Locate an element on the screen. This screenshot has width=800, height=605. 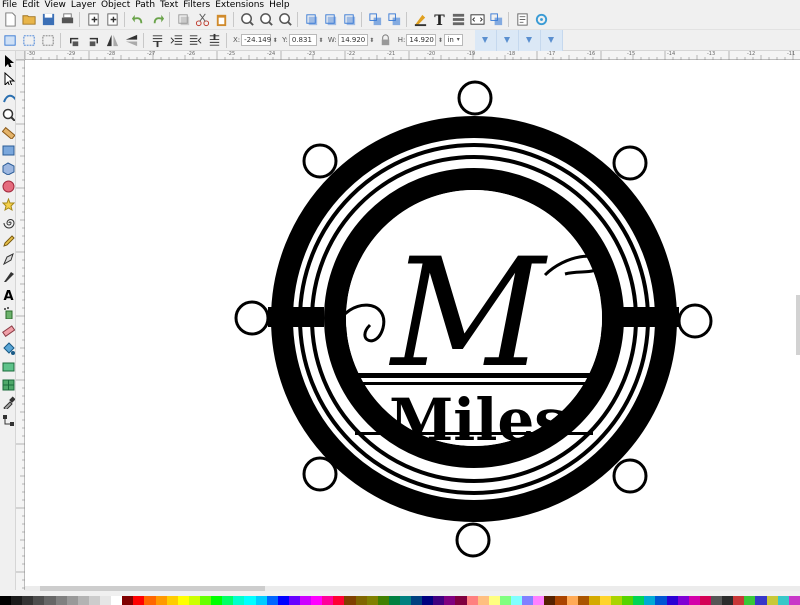
menu-filters: Filters is located at coordinates (197, 5).